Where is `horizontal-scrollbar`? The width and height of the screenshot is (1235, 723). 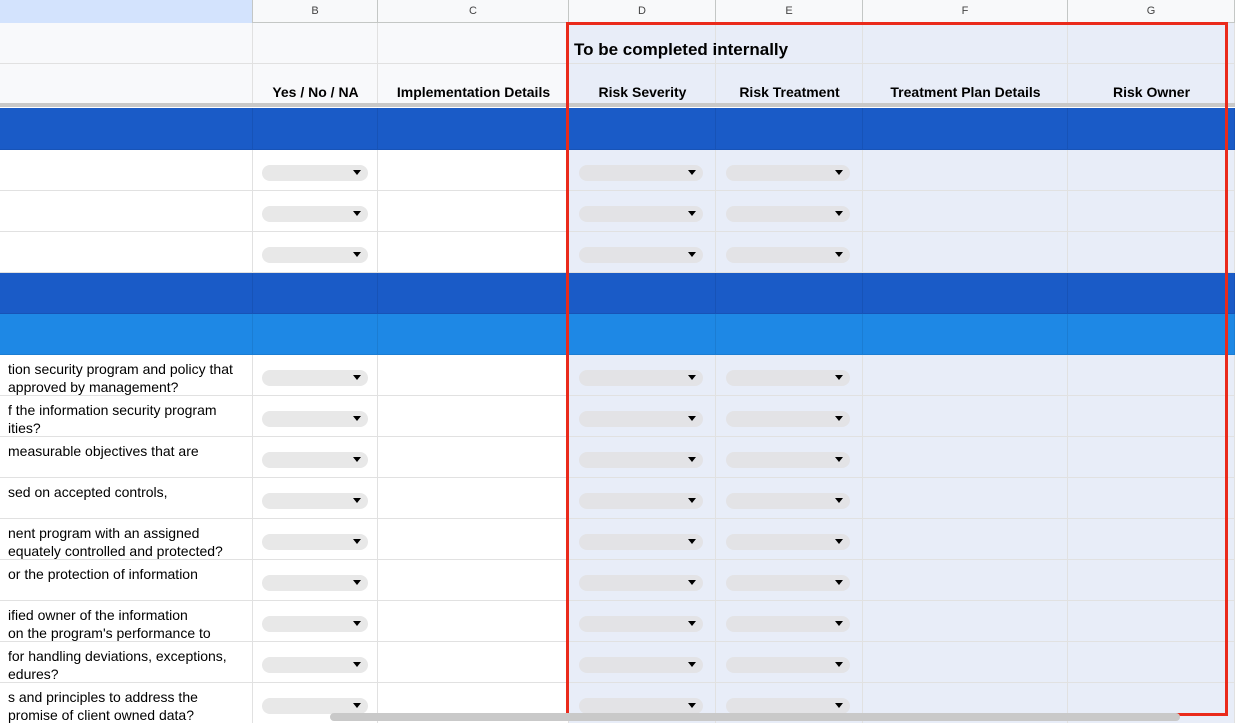
horizontal-scrollbar is located at coordinates (755, 717).